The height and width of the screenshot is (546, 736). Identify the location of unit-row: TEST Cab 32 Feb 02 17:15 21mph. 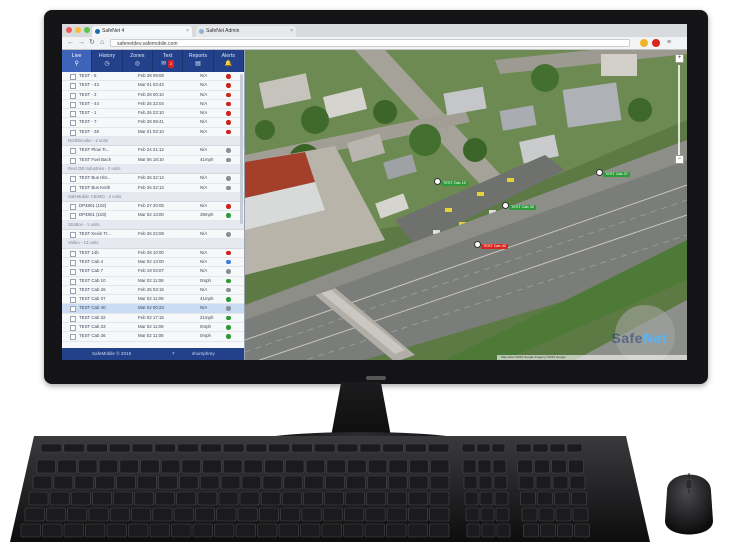
(153, 319).